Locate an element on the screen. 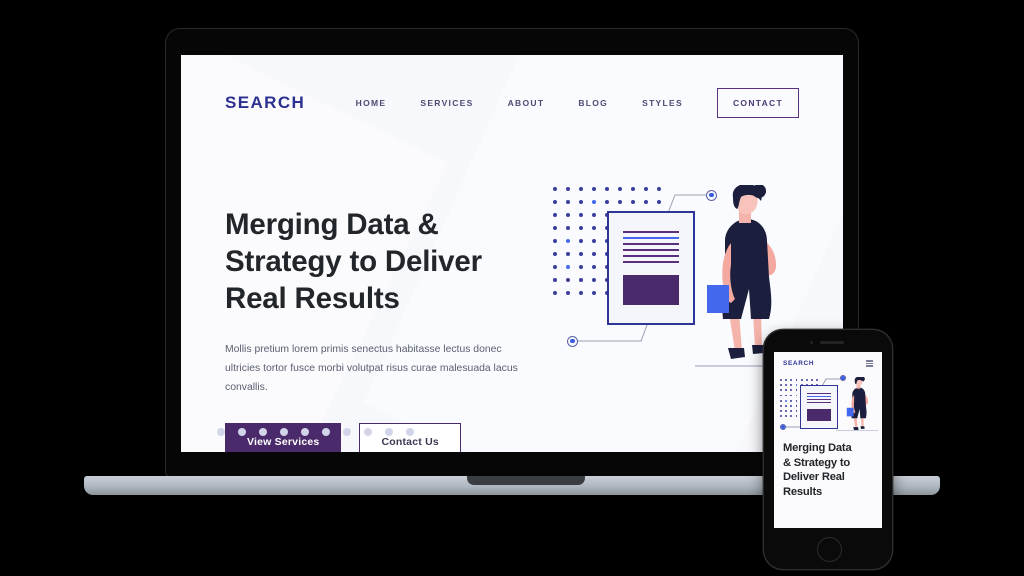  phone-logo: SEARCH is located at coordinates (798, 363).